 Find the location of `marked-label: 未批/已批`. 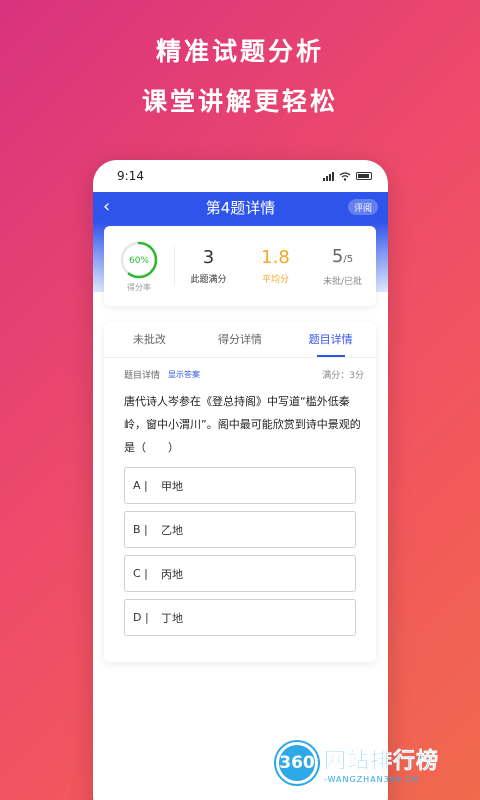

marked-label: 未批/已批 is located at coordinates (342, 281).